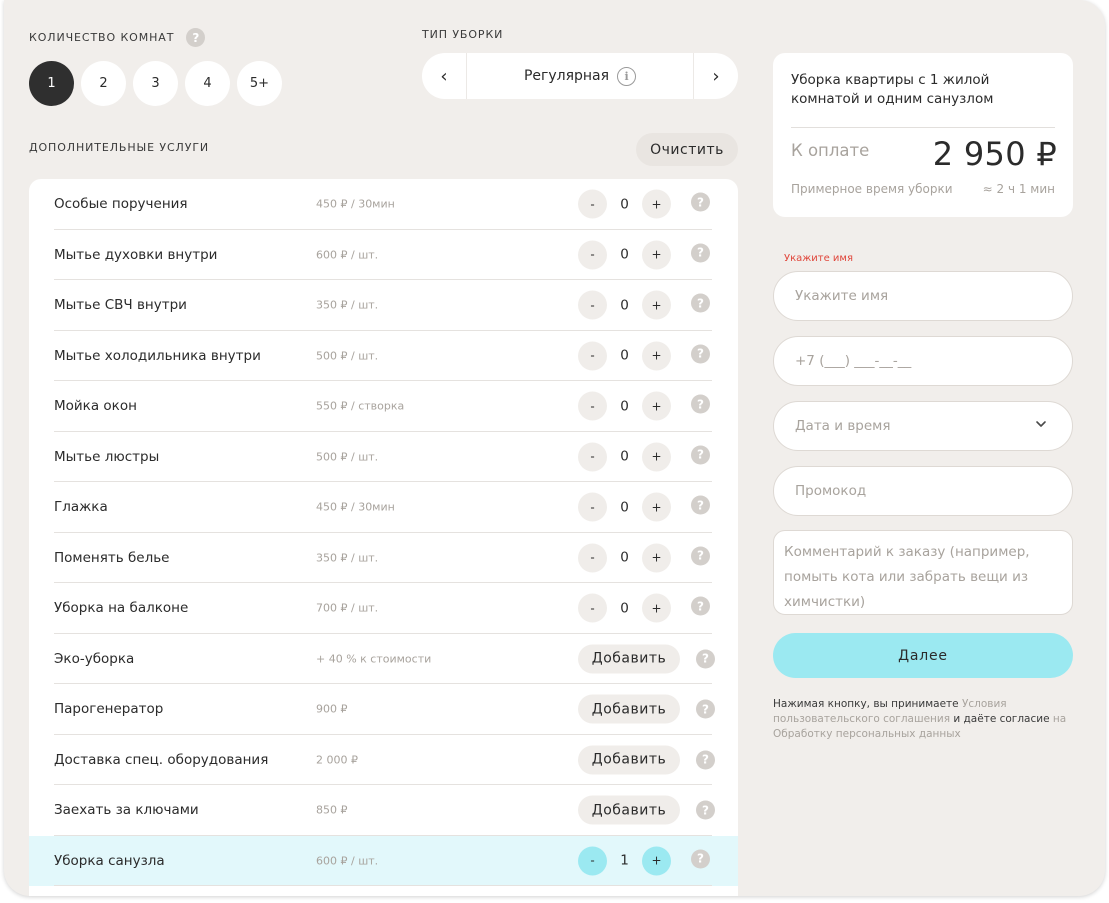  Describe the element at coordinates (196, 37) in the screenshot. I see `rooms-help-icon: ?` at that location.